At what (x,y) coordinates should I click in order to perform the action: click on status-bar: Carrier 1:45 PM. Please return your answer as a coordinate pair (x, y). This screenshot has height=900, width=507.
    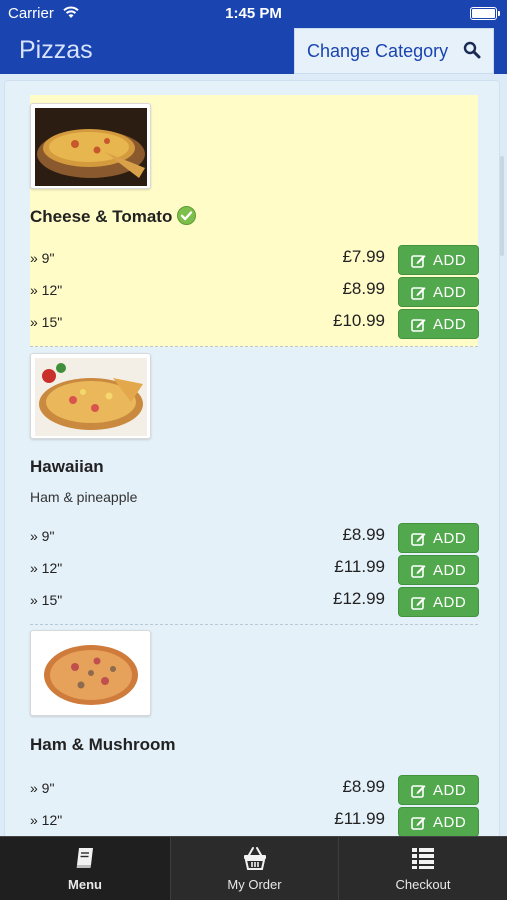
    Looking at the image, I should click on (253, 14).